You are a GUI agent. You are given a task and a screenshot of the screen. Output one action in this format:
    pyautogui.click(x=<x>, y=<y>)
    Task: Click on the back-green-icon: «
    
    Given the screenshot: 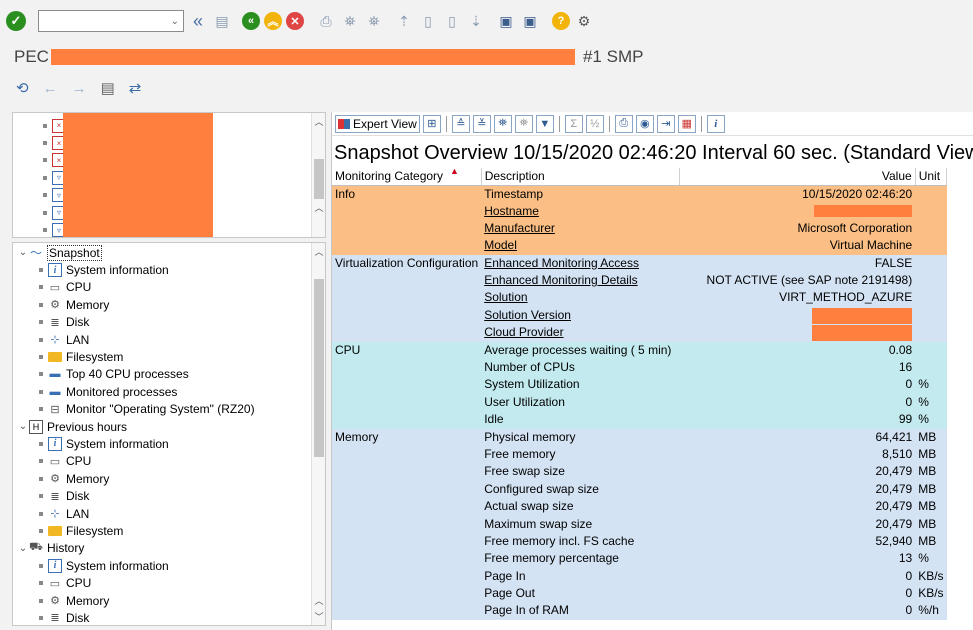 What is the action you would take?
    pyautogui.click(x=251, y=21)
    